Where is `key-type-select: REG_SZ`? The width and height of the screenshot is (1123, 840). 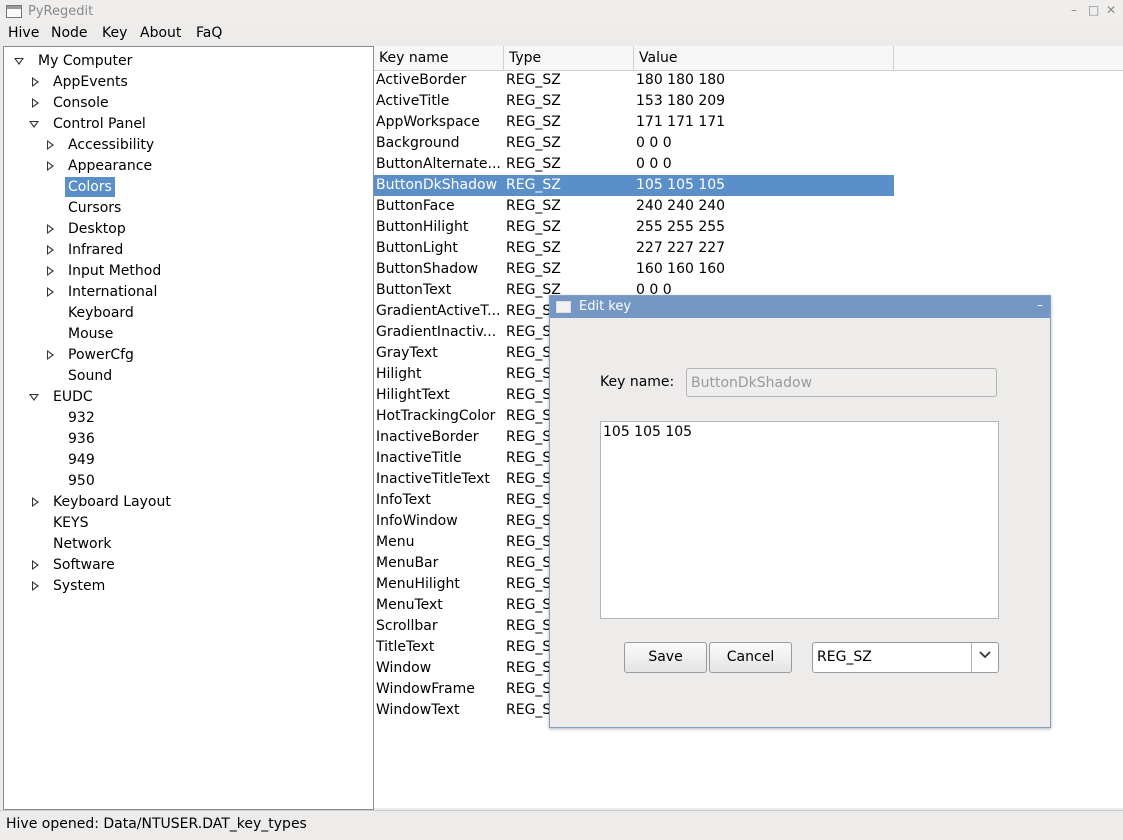 key-type-select: REG_SZ is located at coordinates (905, 657).